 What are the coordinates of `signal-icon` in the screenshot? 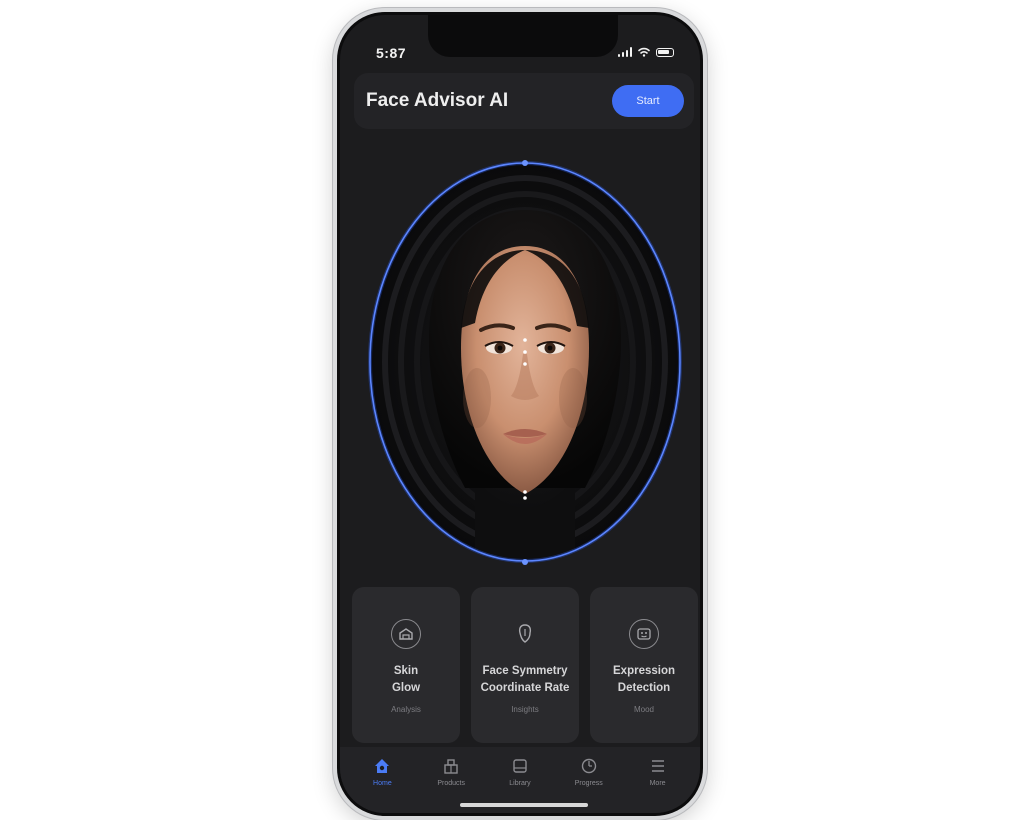 It's located at (624, 52).